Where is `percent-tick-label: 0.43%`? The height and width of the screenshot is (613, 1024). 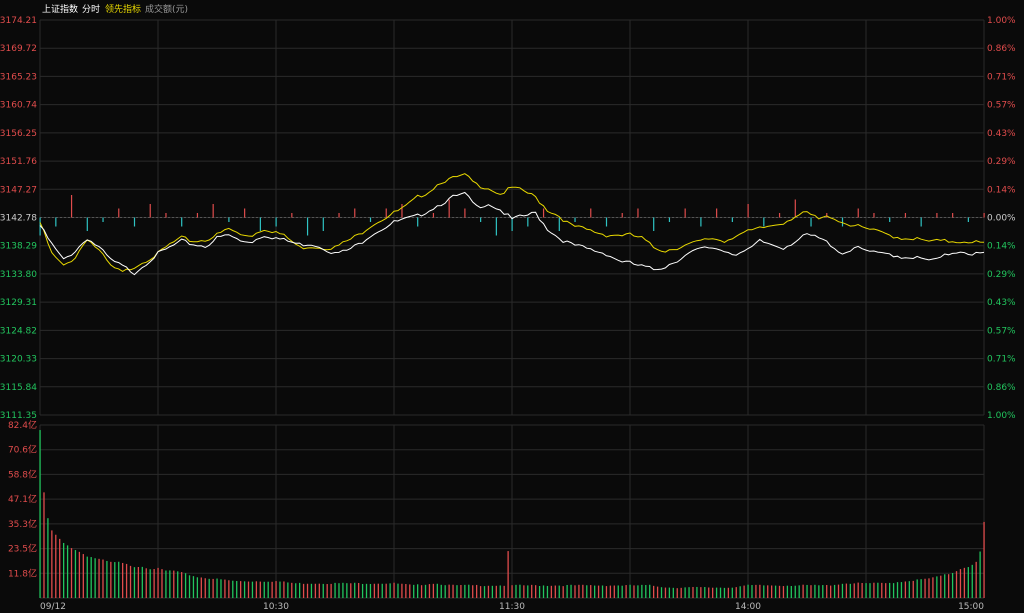 percent-tick-label: 0.43% is located at coordinates (1001, 303).